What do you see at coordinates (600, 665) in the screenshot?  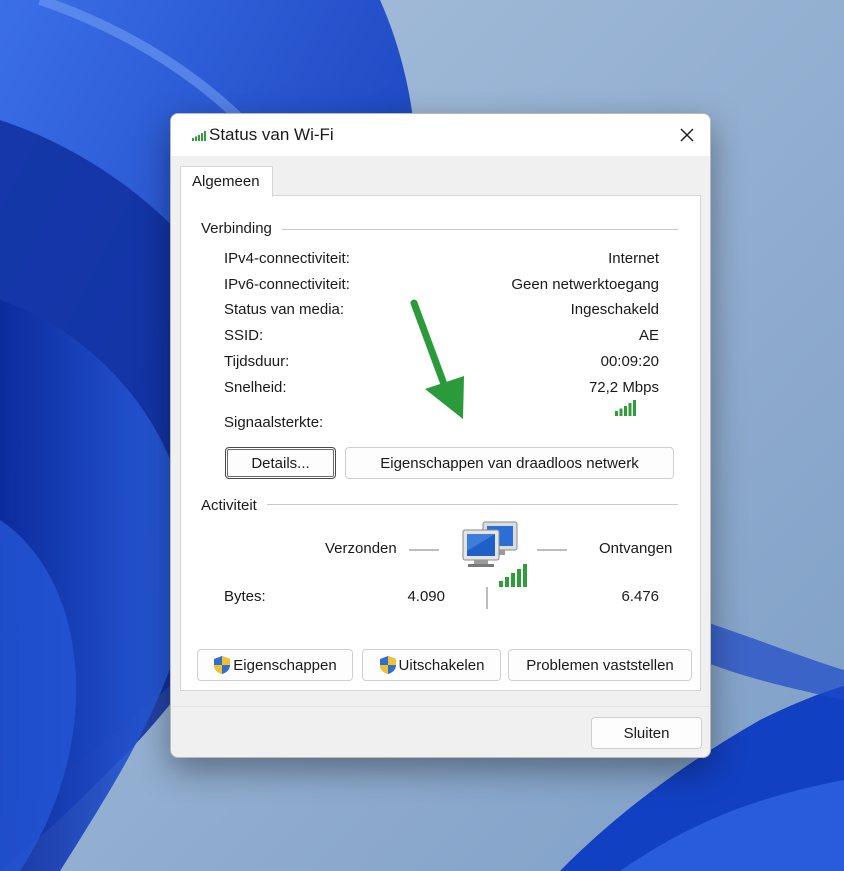 I see `diagnose-button: Problemen vaststellen` at bounding box center [600, 665].